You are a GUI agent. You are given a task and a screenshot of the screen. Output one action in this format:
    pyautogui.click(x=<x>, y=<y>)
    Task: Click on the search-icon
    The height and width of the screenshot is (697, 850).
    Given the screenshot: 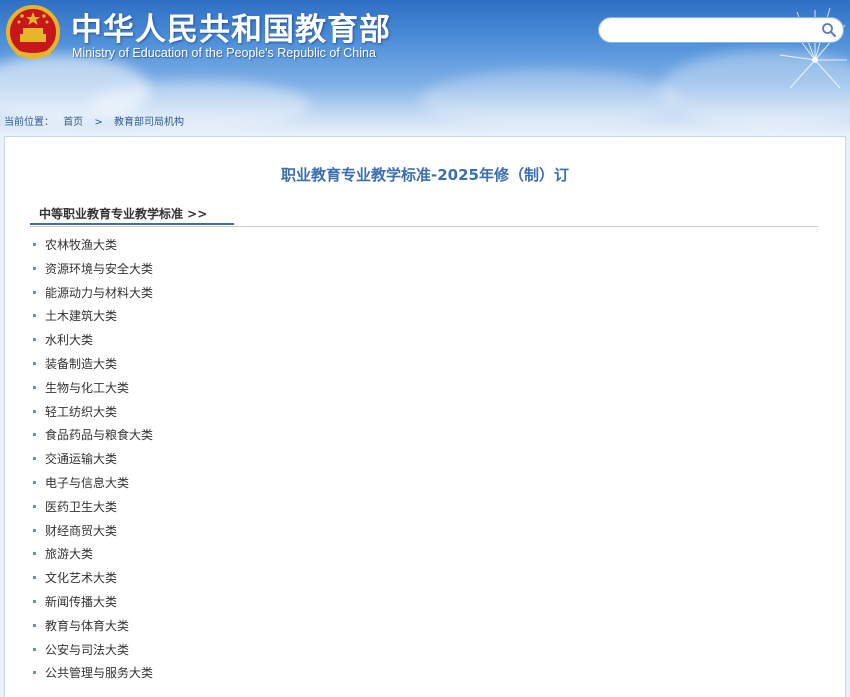 What is the action you would take?
    pyautogui.click(x=829, y=30)
    